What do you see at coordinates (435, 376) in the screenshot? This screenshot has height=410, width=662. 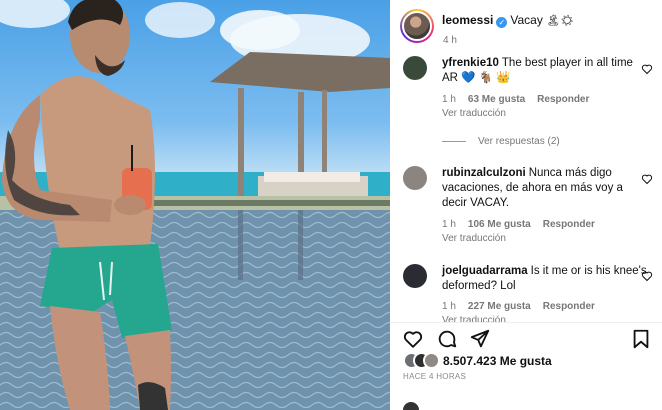 I see `post-date: HACE 4 HORAS` at bounding box center [435, 376].